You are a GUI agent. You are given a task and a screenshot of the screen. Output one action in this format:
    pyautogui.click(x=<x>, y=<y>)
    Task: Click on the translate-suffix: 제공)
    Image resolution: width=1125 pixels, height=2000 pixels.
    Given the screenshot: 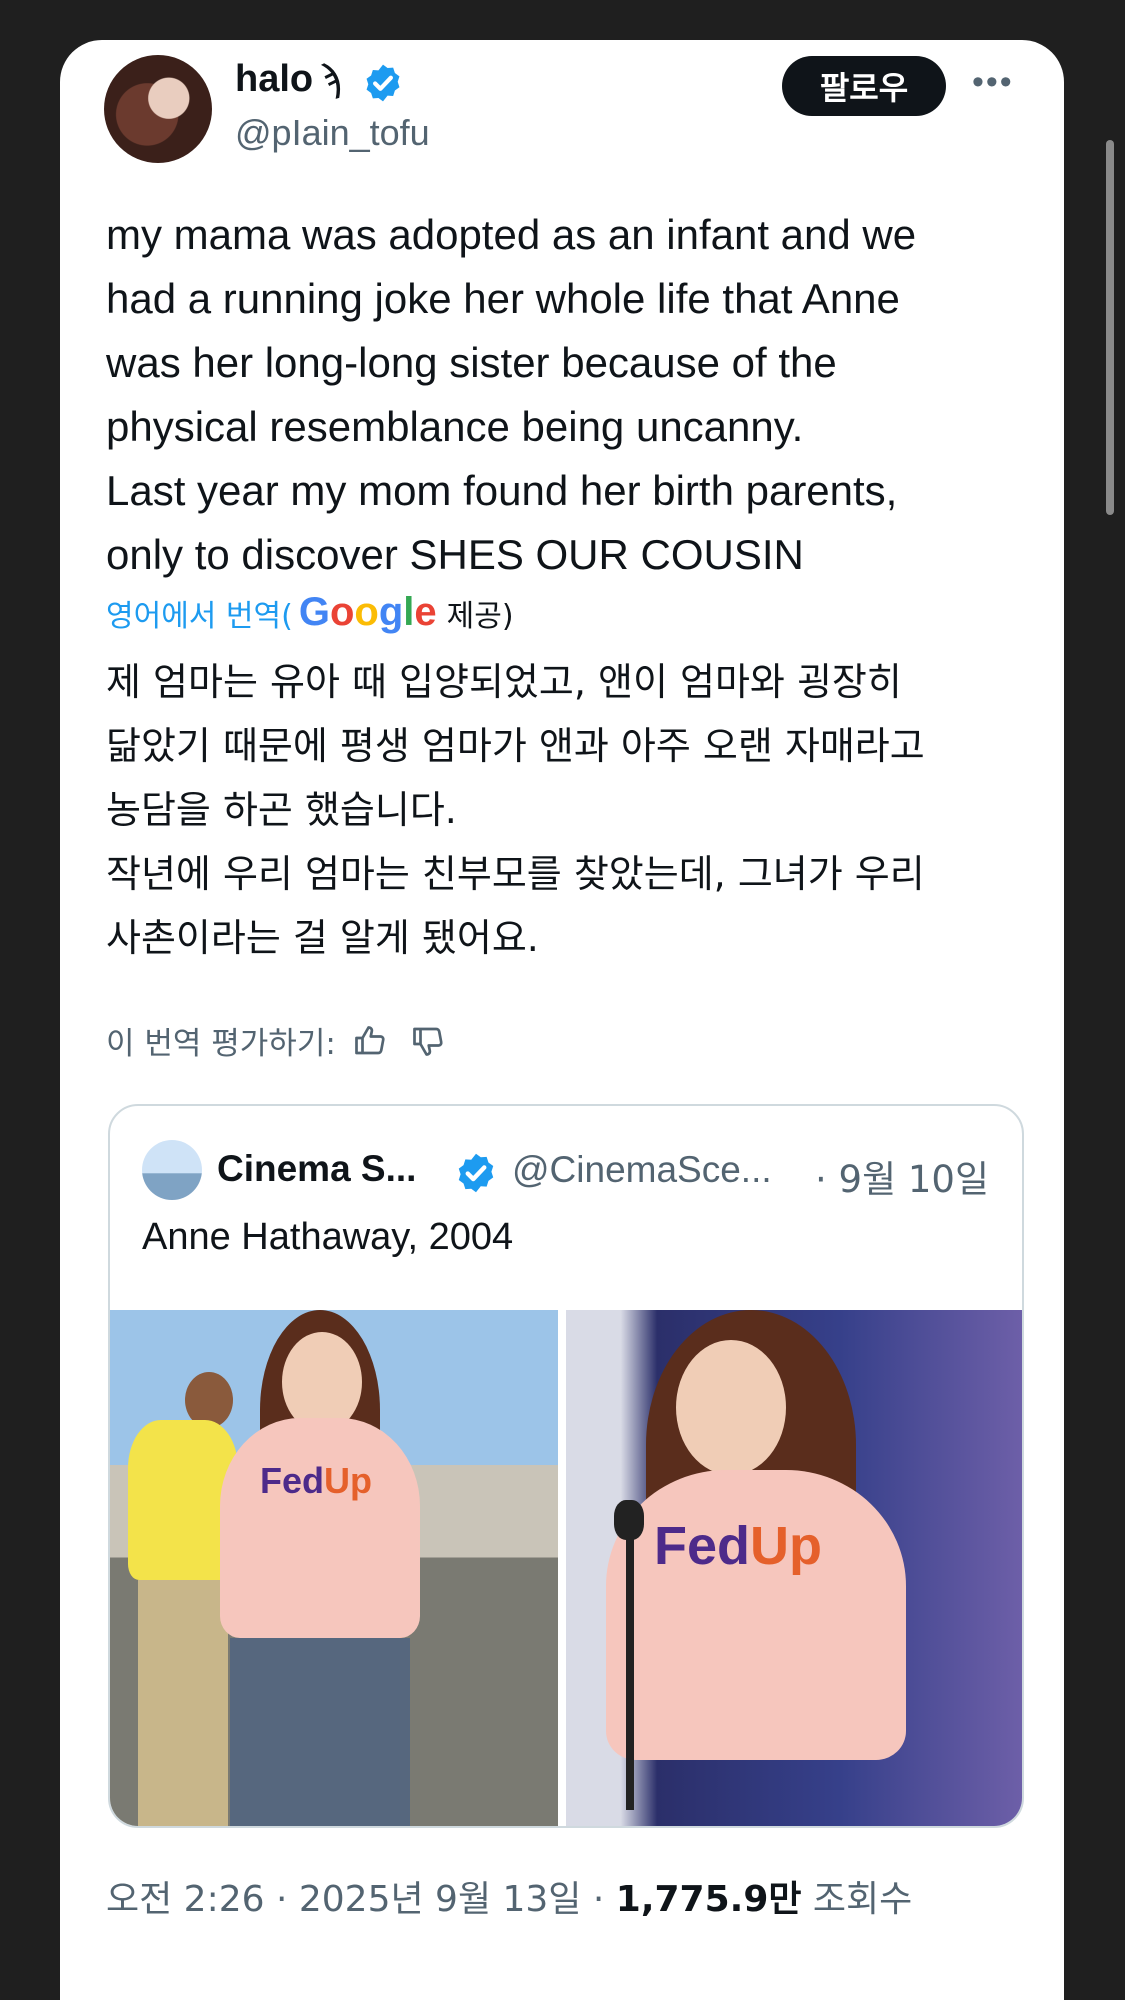 What is the action you would take?
    pyautogui.click(x=480, y=616)
    